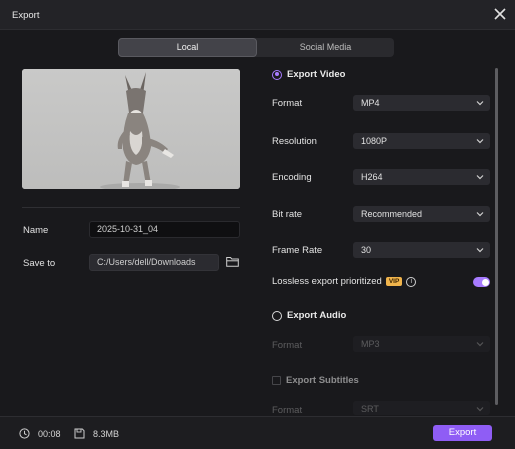  I want to click on audio-format-label: Format, so click(287, 345).